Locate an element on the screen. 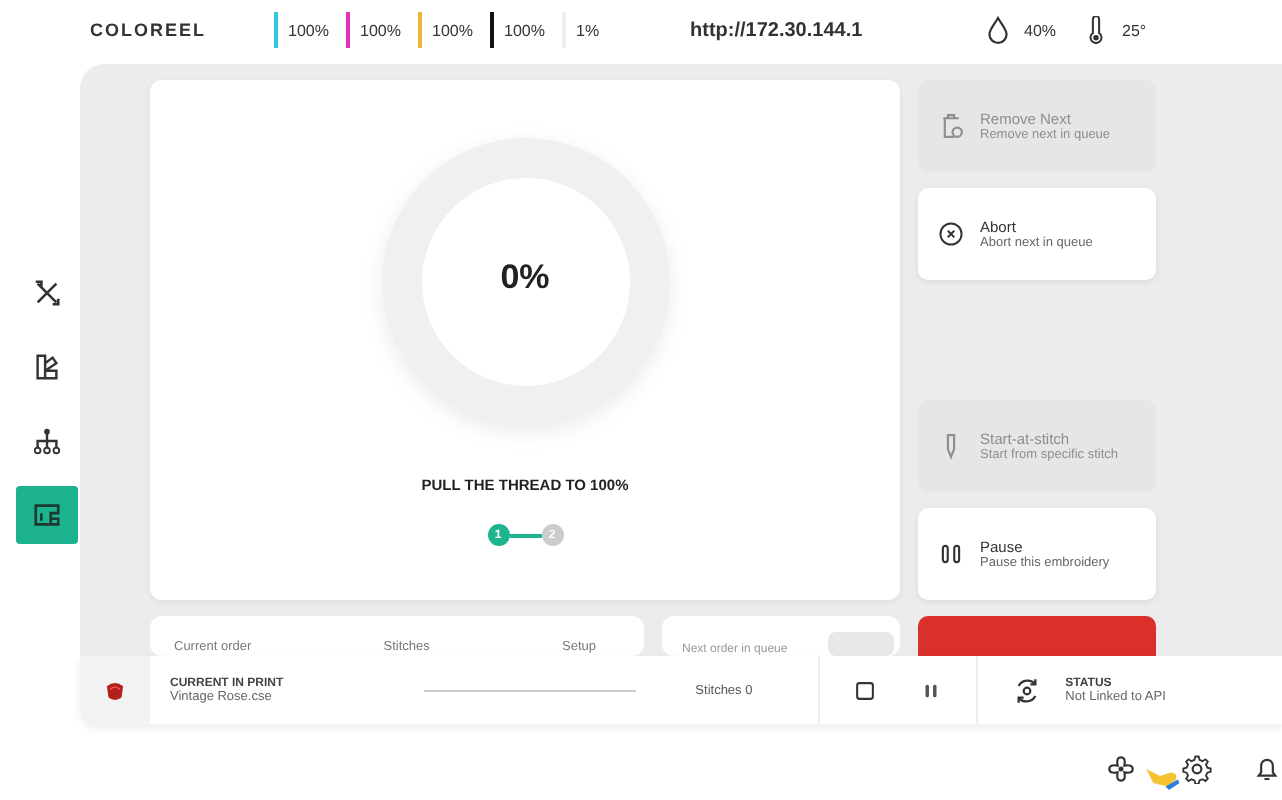 The height and width of the screenshot is (800, 1282). notification-bell-icon is located at coordinates (1267, 768).